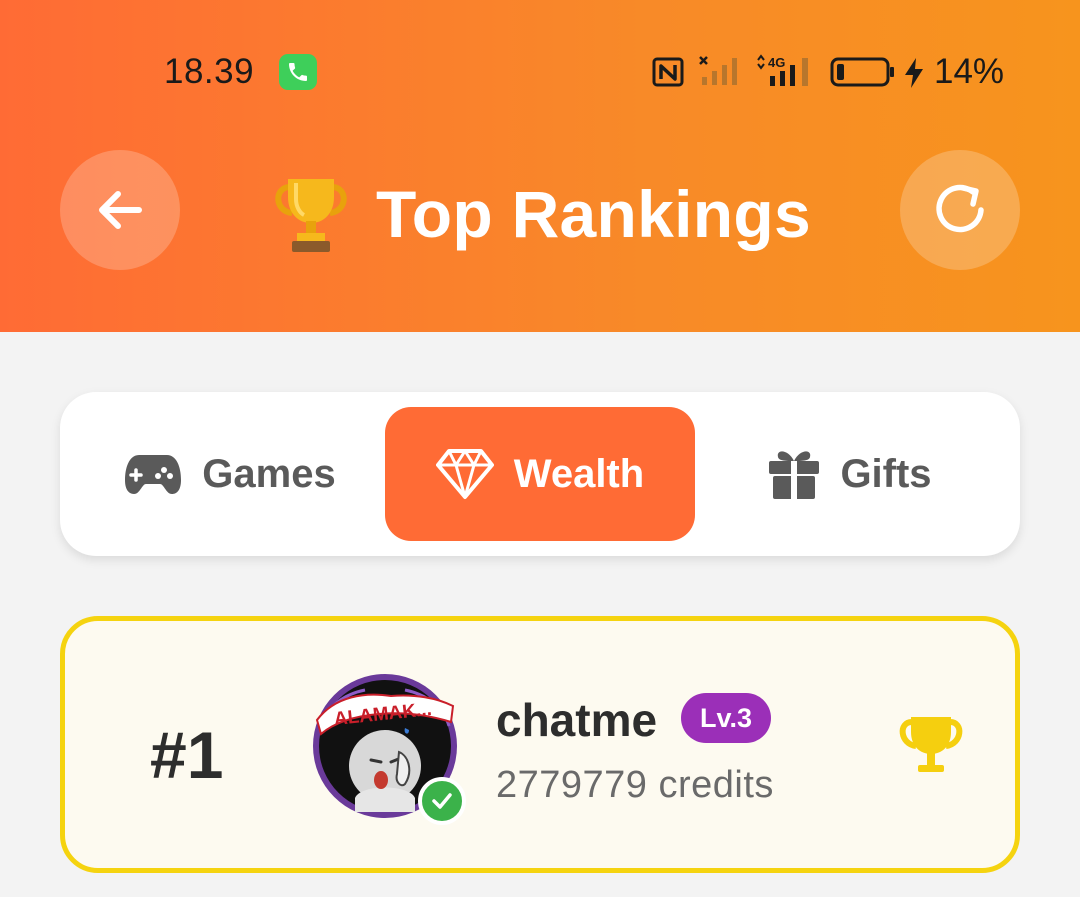 Image resolution: width=1080 pixels, height=897 pixels. What do you see at coordinates (721, 73) in the screenshot?
I see `signal-no-service-icon` at bounding box center [721, 73].